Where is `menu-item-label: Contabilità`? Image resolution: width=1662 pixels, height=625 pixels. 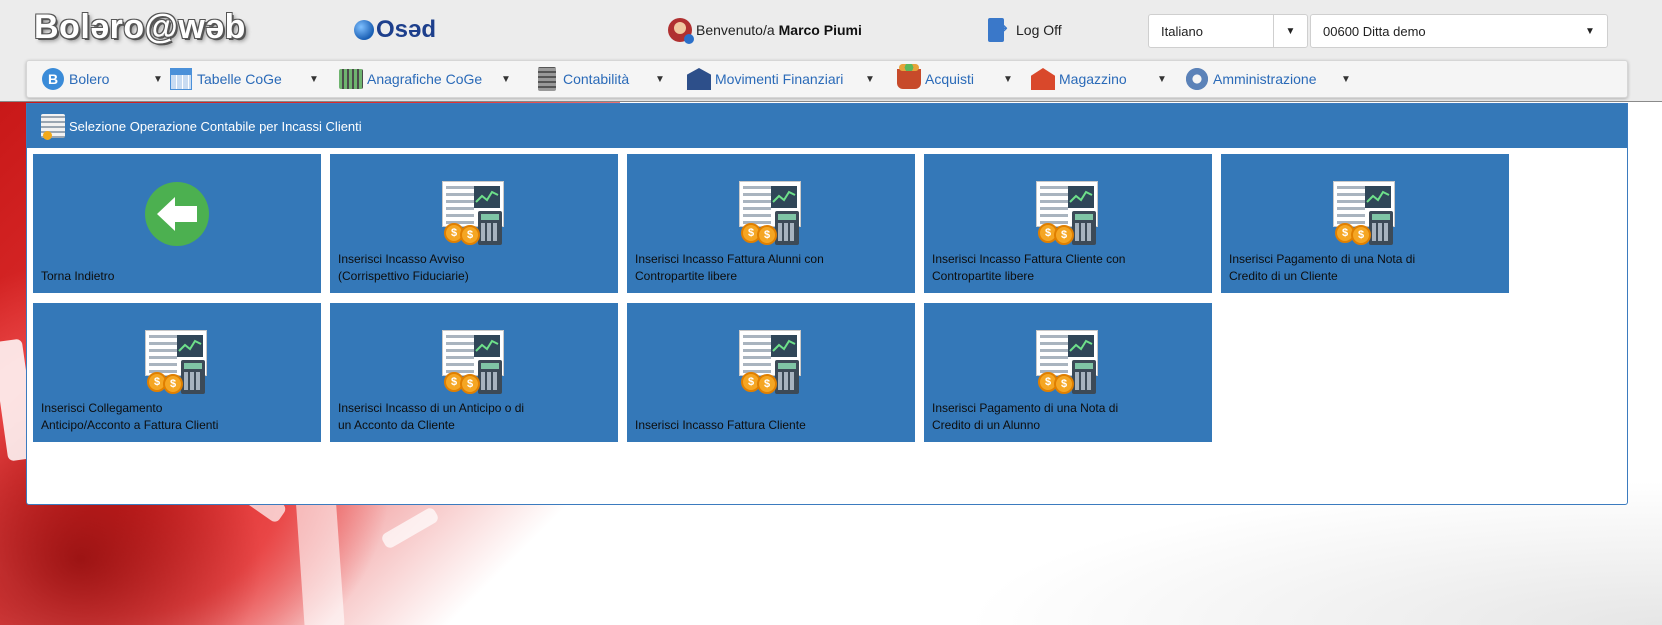 menu-item-label: Contabilità is located at coordinates (596, 79).